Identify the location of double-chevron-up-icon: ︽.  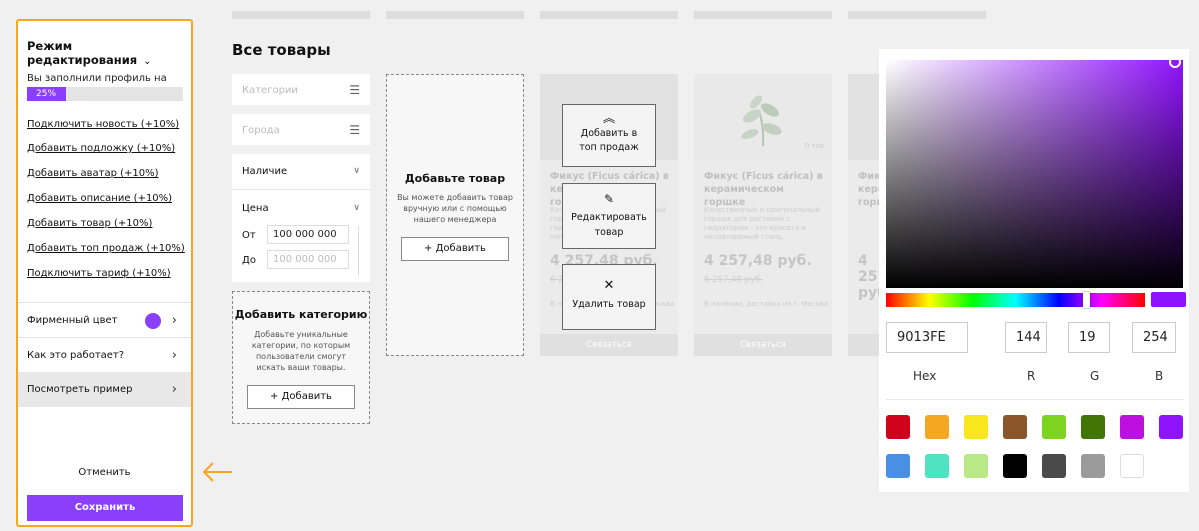
(608, 118).